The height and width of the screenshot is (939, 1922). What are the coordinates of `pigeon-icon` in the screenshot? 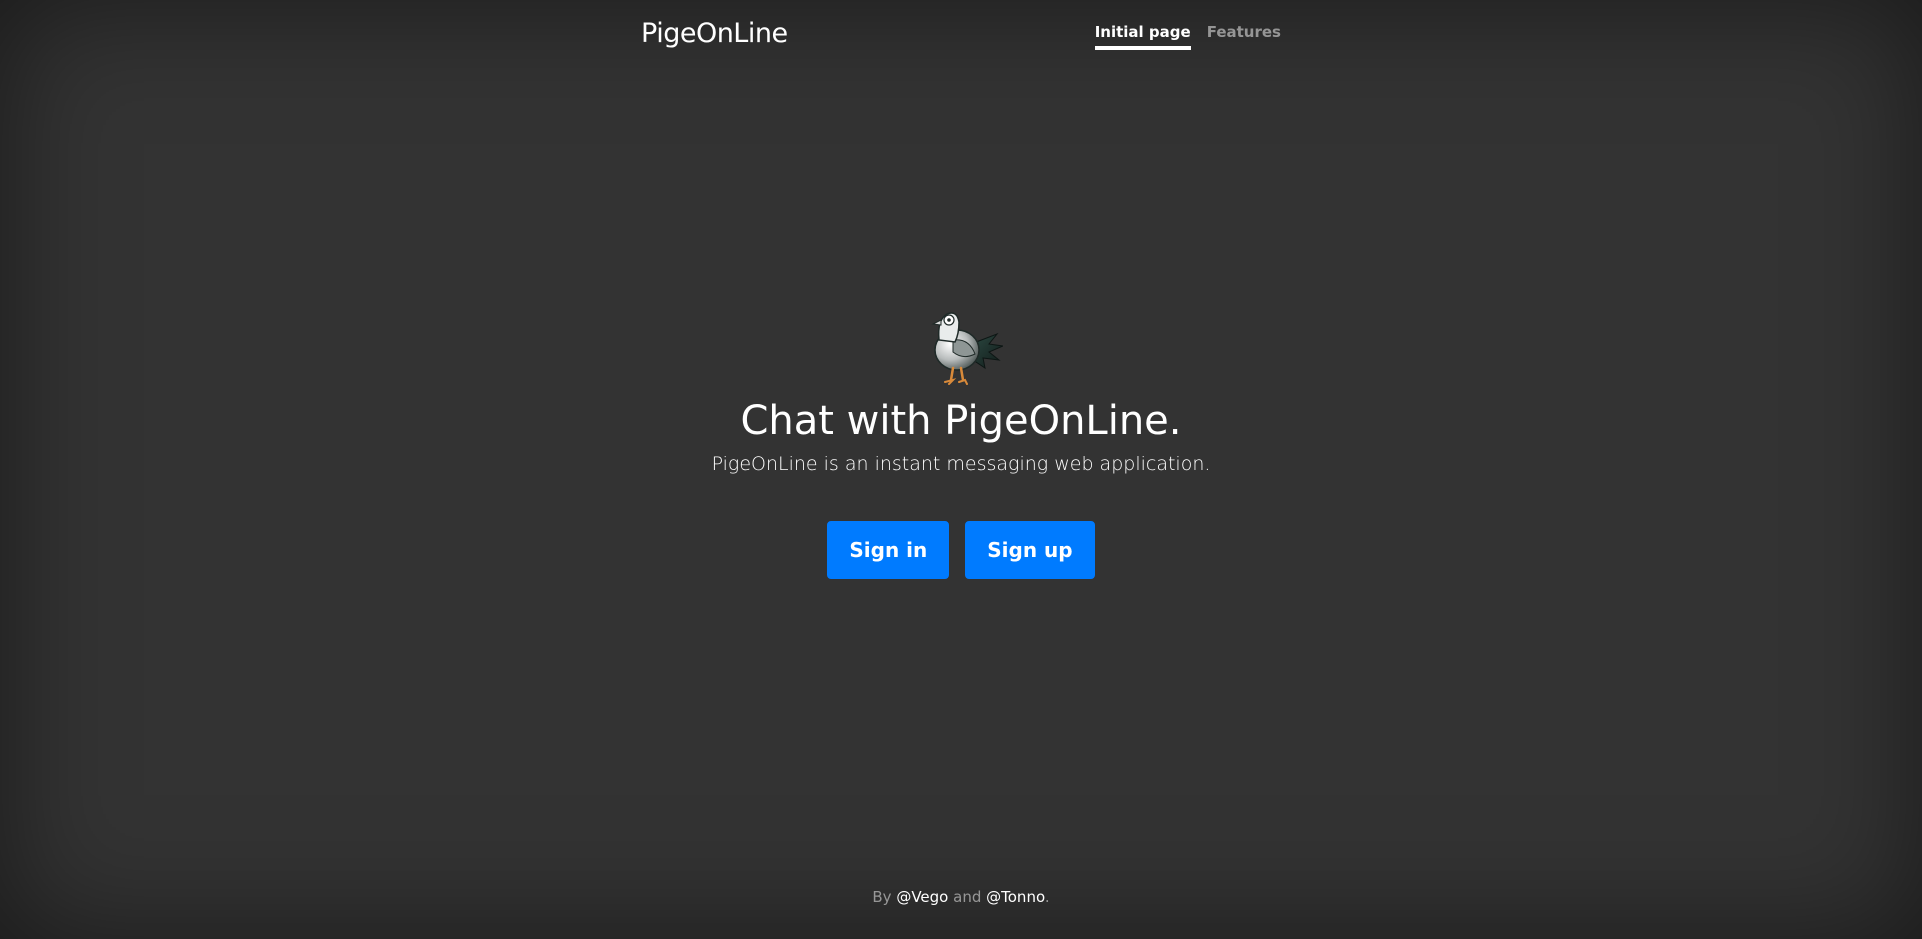 It's located at (967, 348).